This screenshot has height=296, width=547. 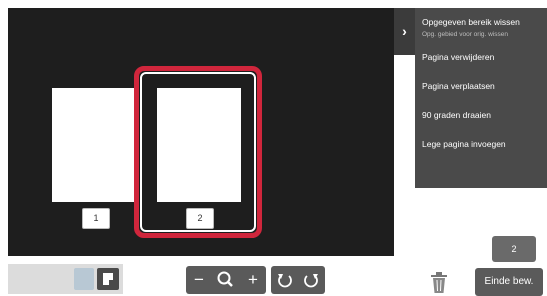 What do you see at coordinates (458, 57) in the screenshot?
I see `menu-item-delete-page: Pagina verwijderen` at bounding box center [458, 57].